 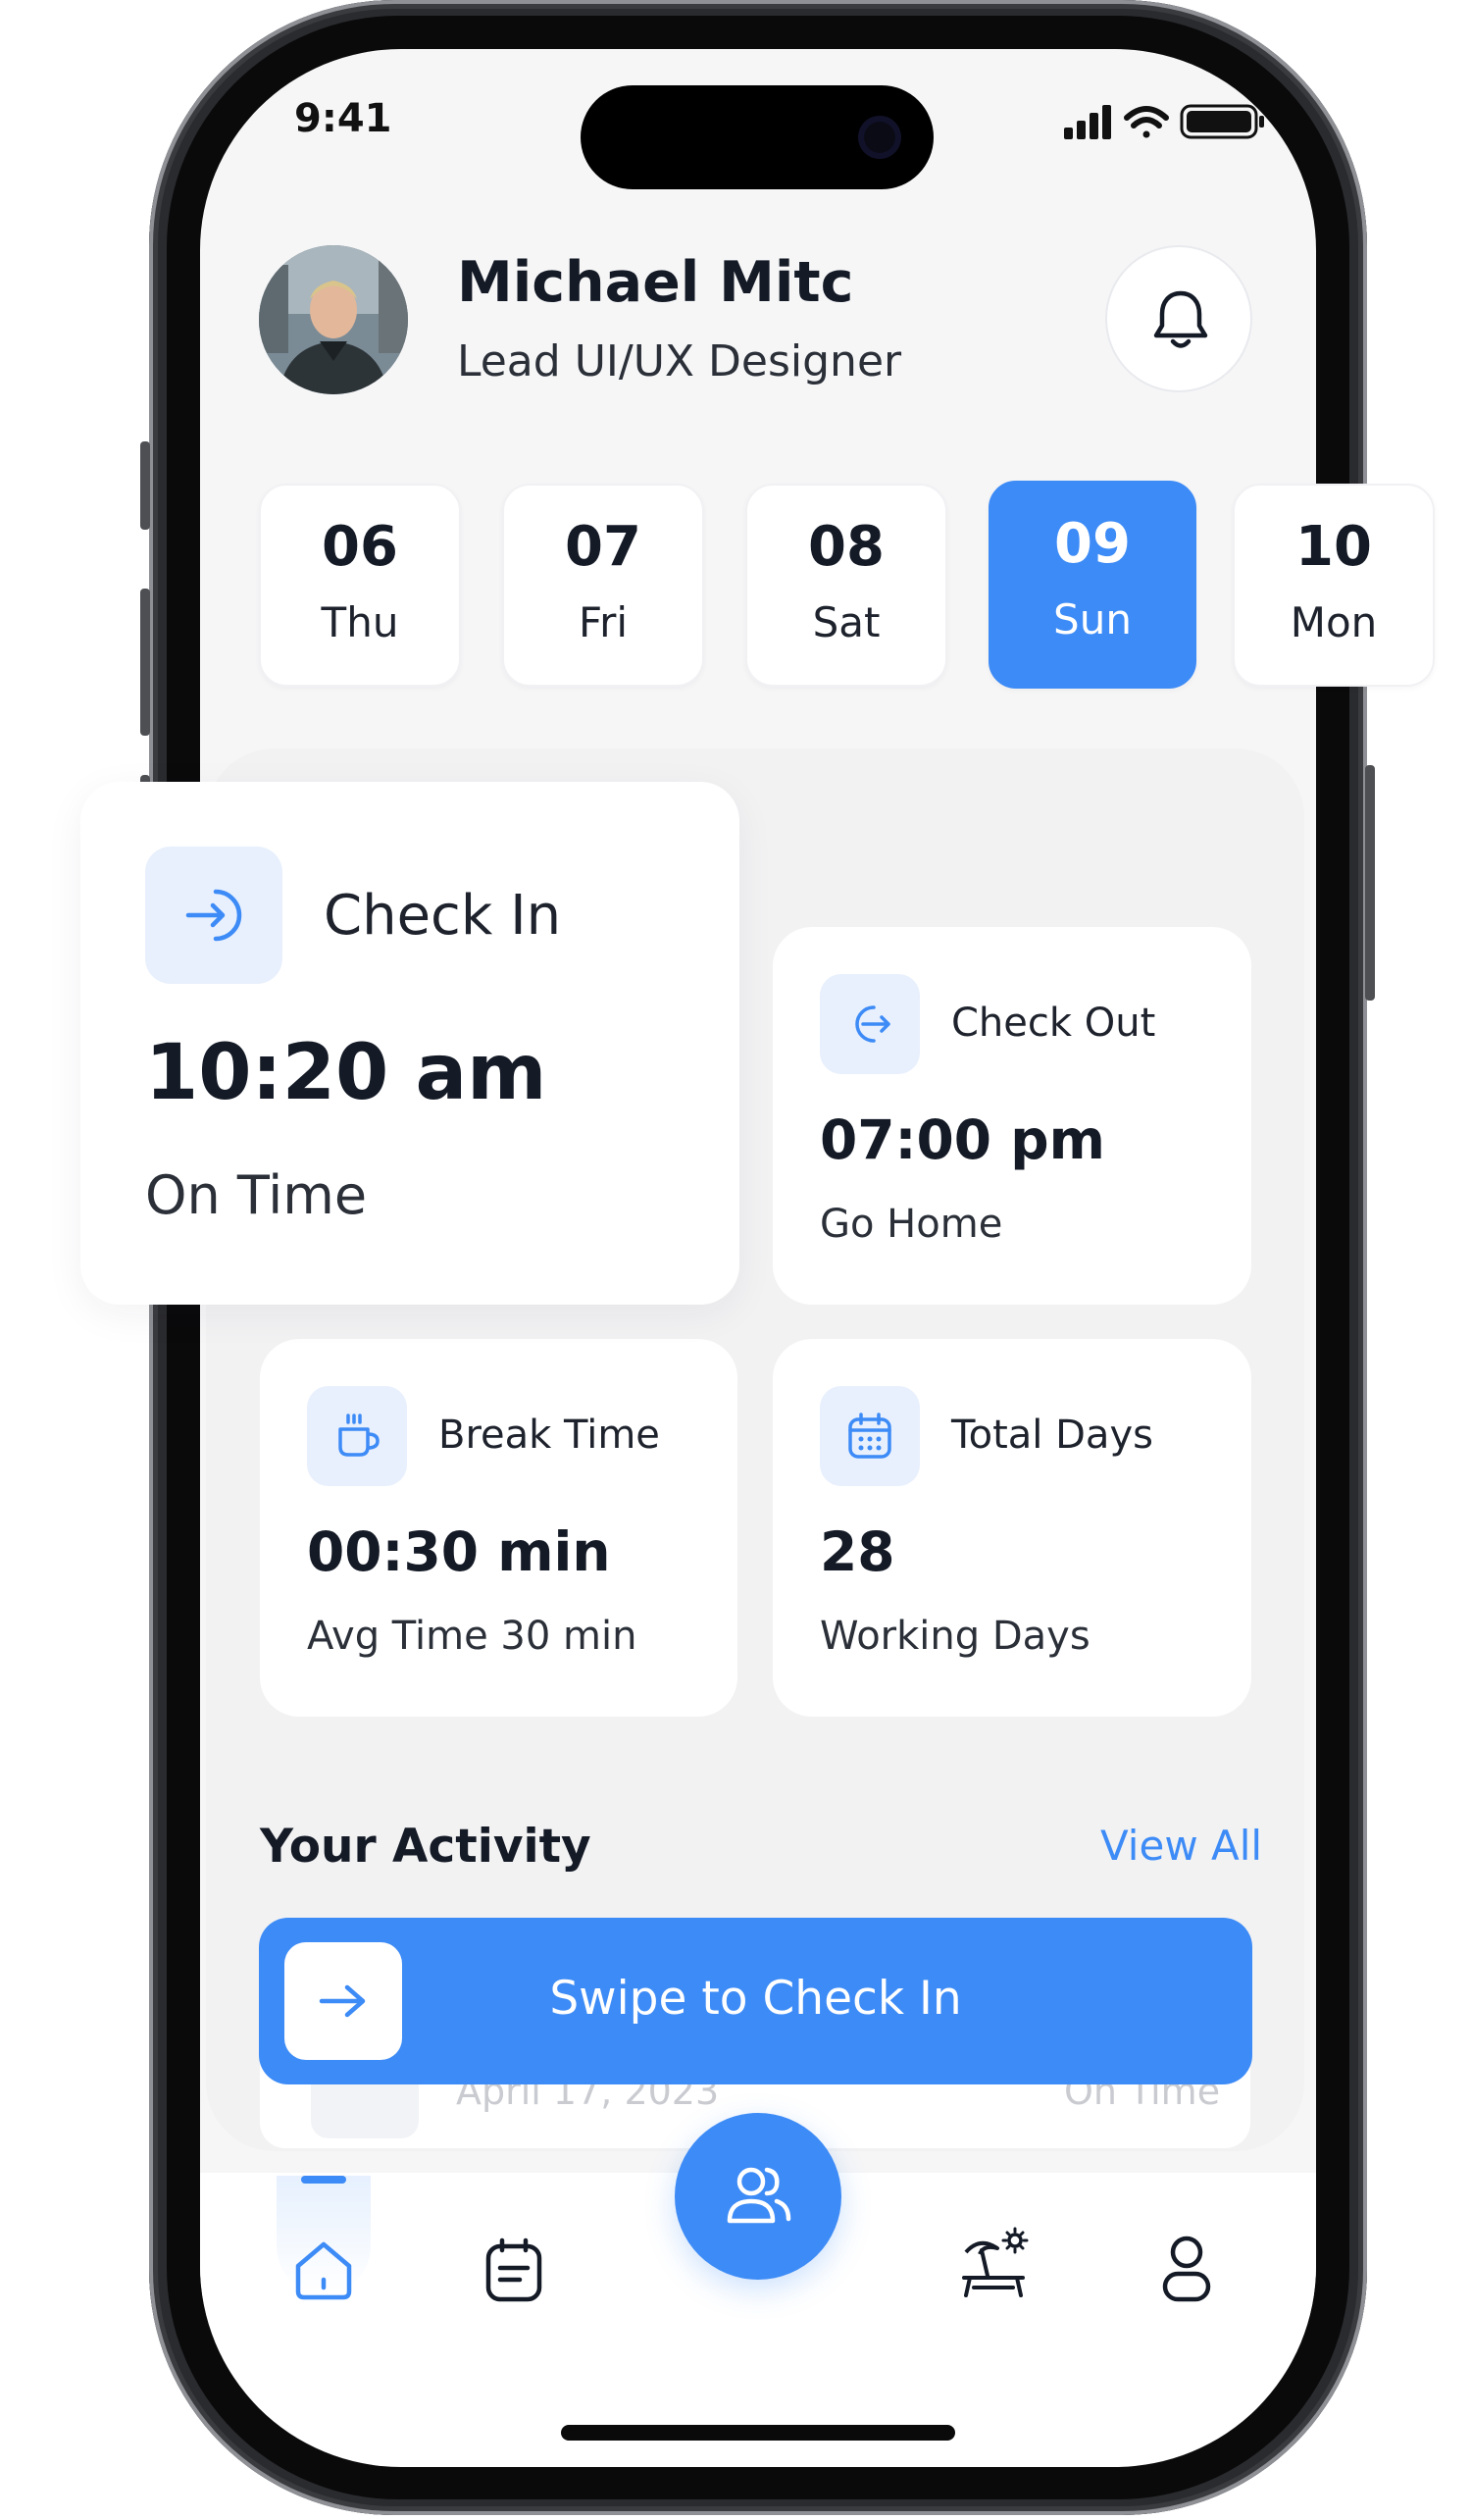 What do you see at coordinates (911, 1224) in the screenshot?
I see `check-out-status: Go Home` at bounding box center [911, 1224].